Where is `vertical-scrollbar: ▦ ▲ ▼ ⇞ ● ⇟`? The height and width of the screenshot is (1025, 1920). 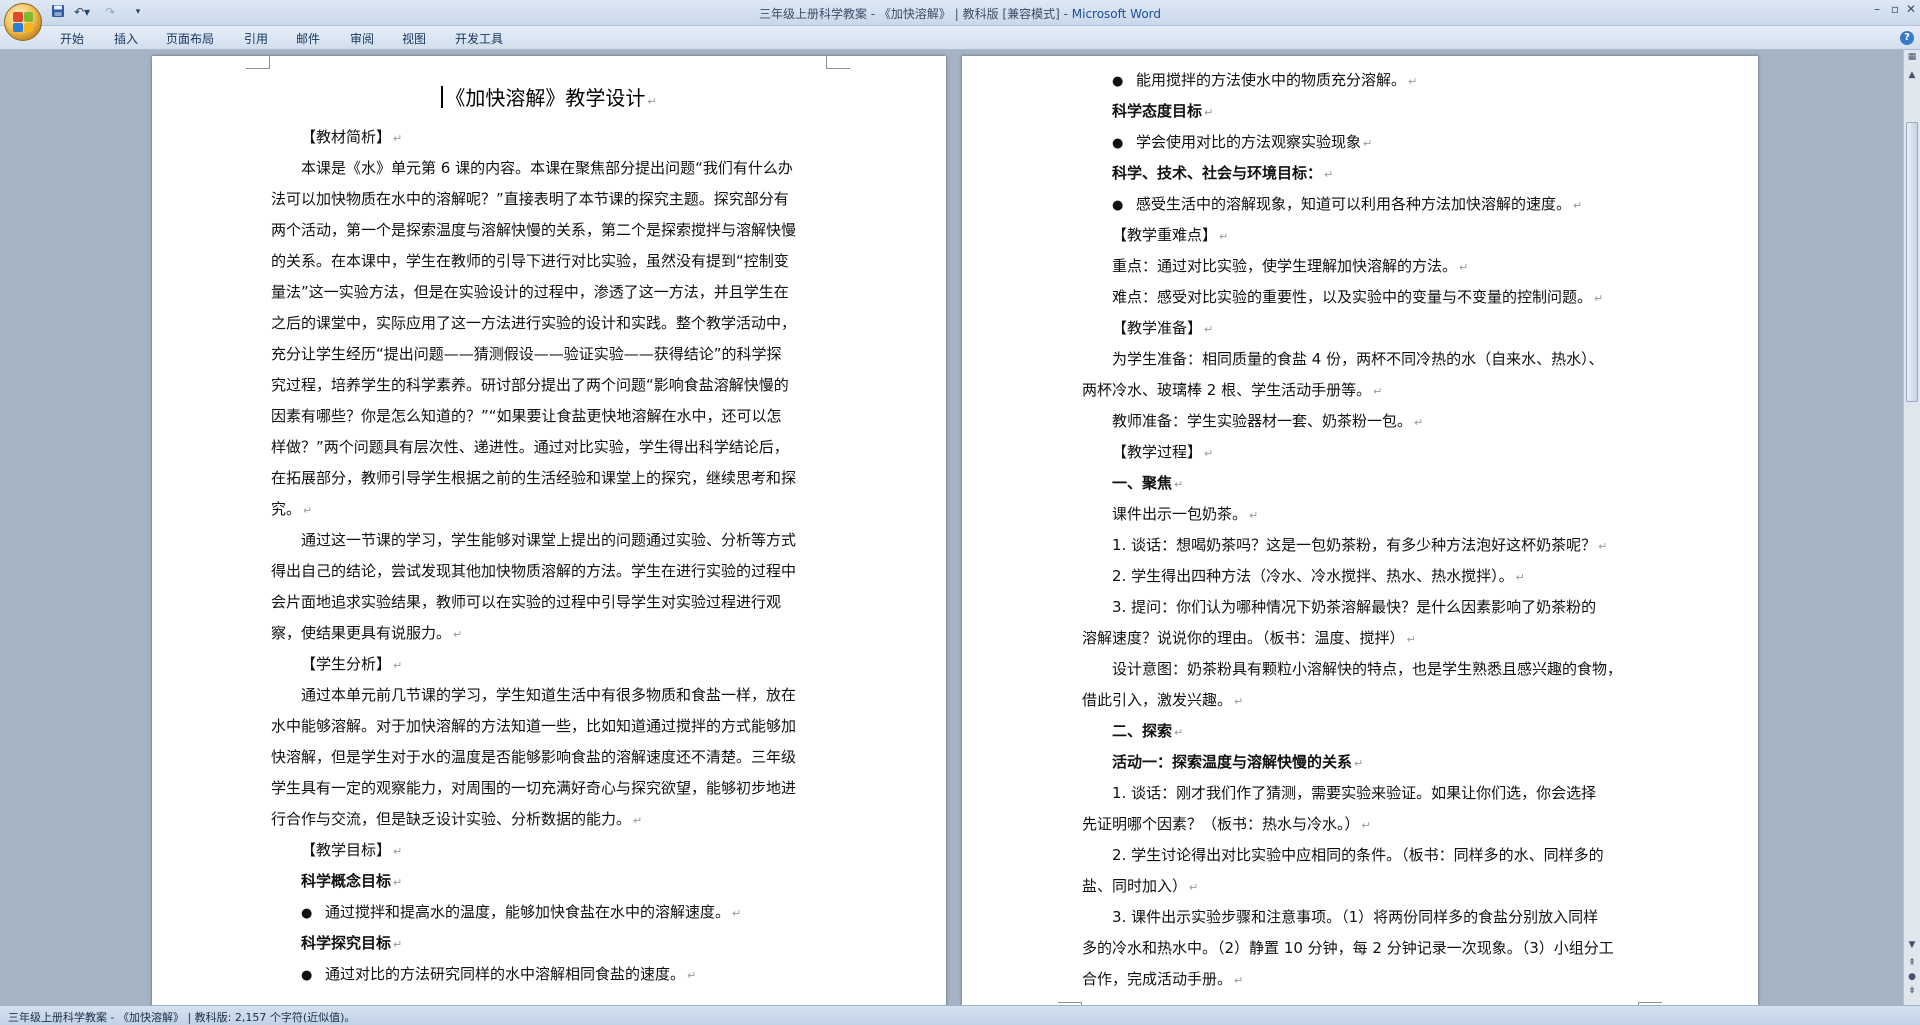 vertical-scrollbar: ▦ ▲ ▼ ⇞ ● ⇟ is located at coordinates (1911, 527).